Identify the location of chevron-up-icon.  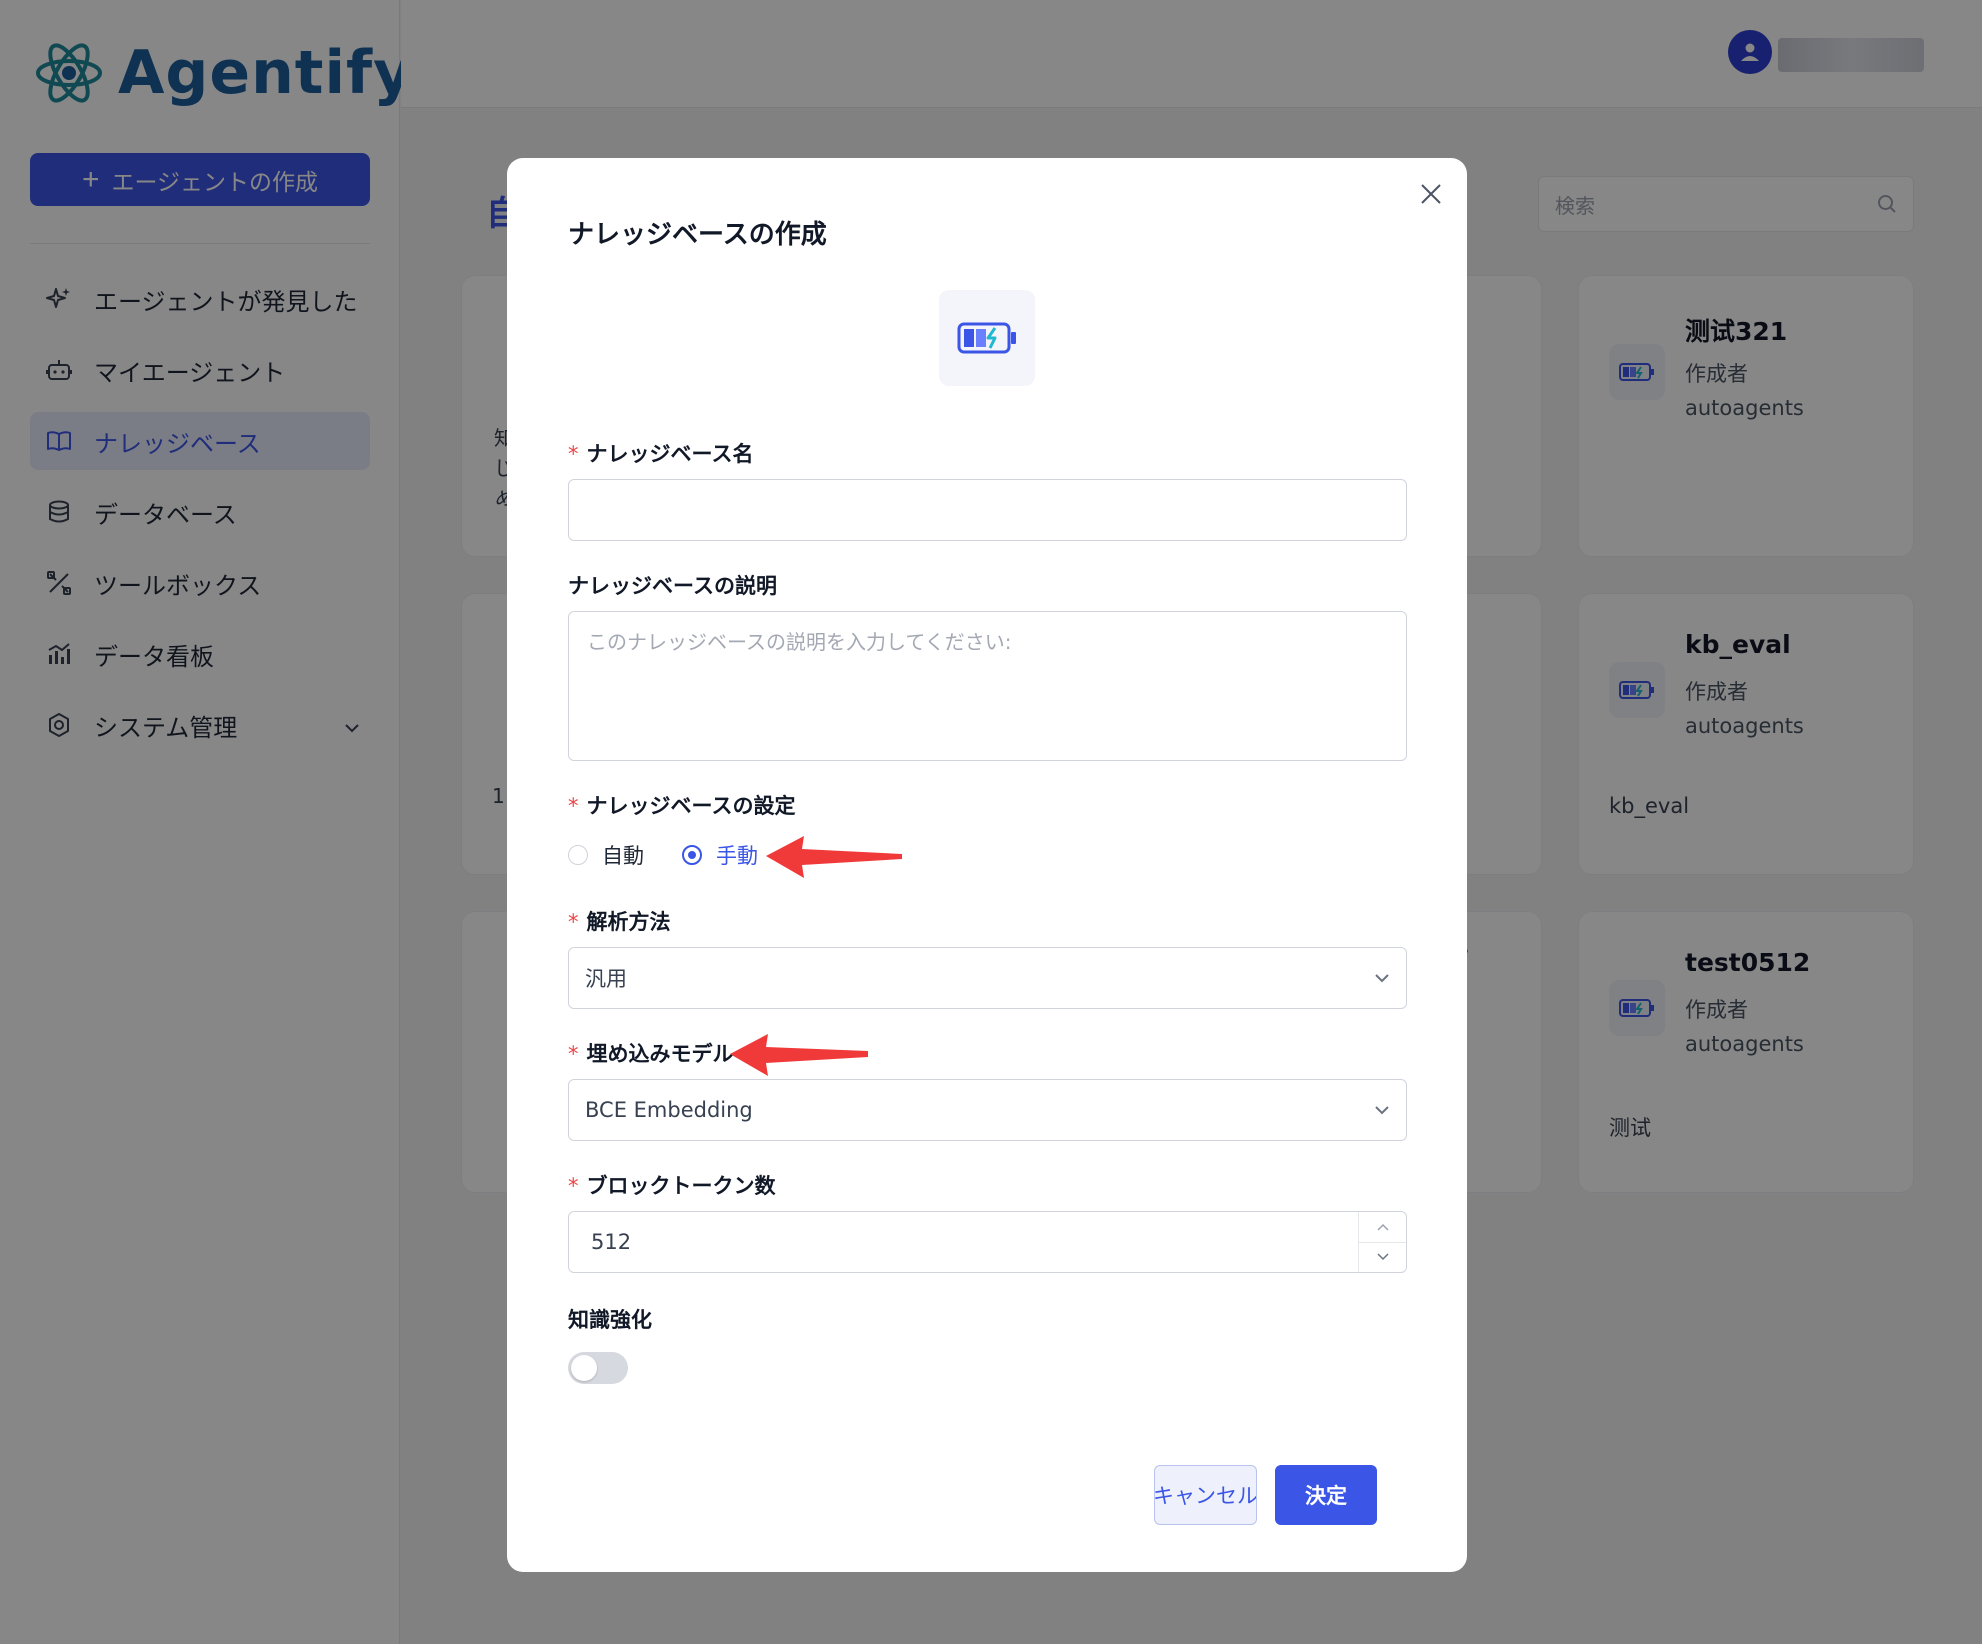
(1382, 1227).